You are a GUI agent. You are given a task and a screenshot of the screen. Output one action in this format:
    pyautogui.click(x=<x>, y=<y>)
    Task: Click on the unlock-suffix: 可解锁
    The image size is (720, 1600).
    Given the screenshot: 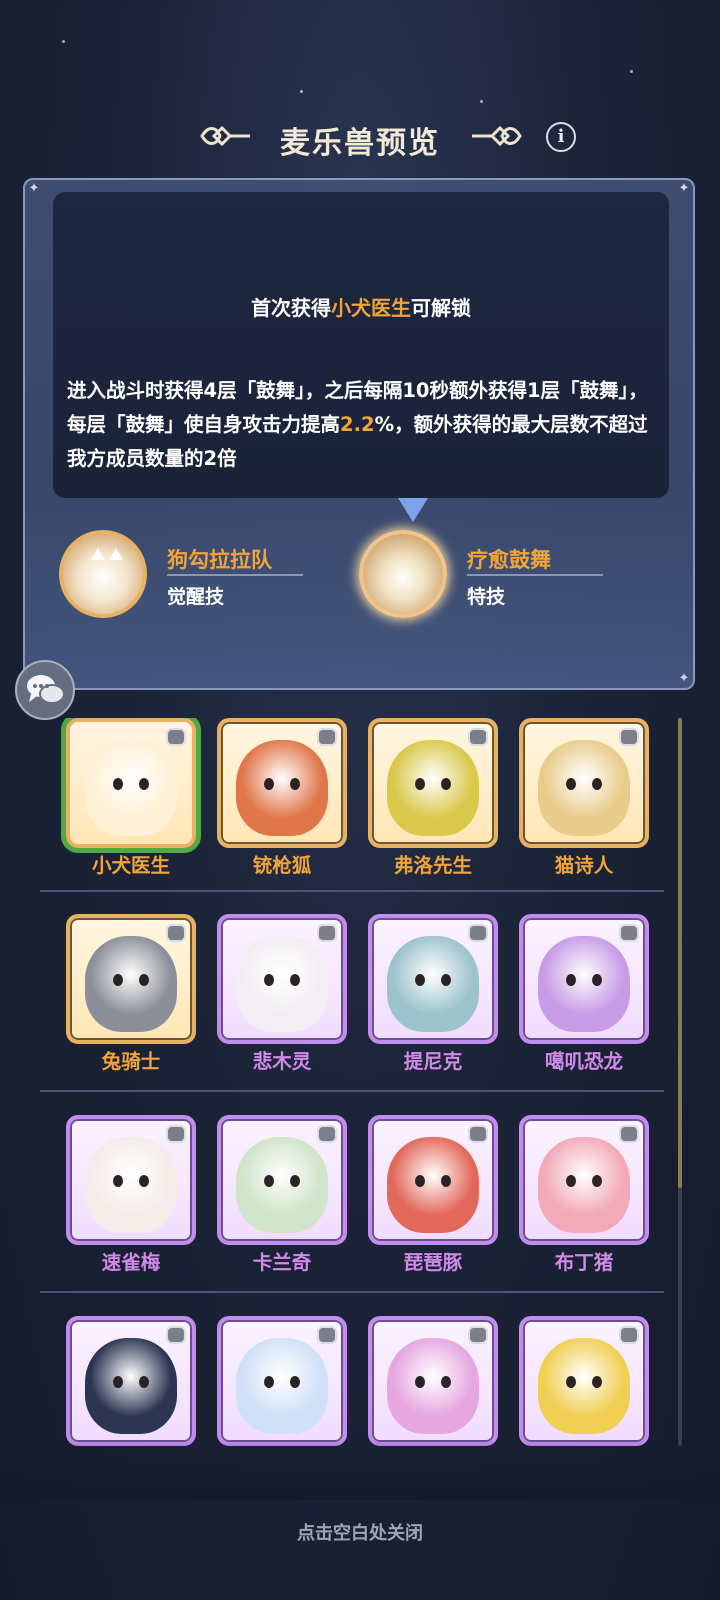 What is the action you would take?
    pyautogui.click(x=441, y=308)
    